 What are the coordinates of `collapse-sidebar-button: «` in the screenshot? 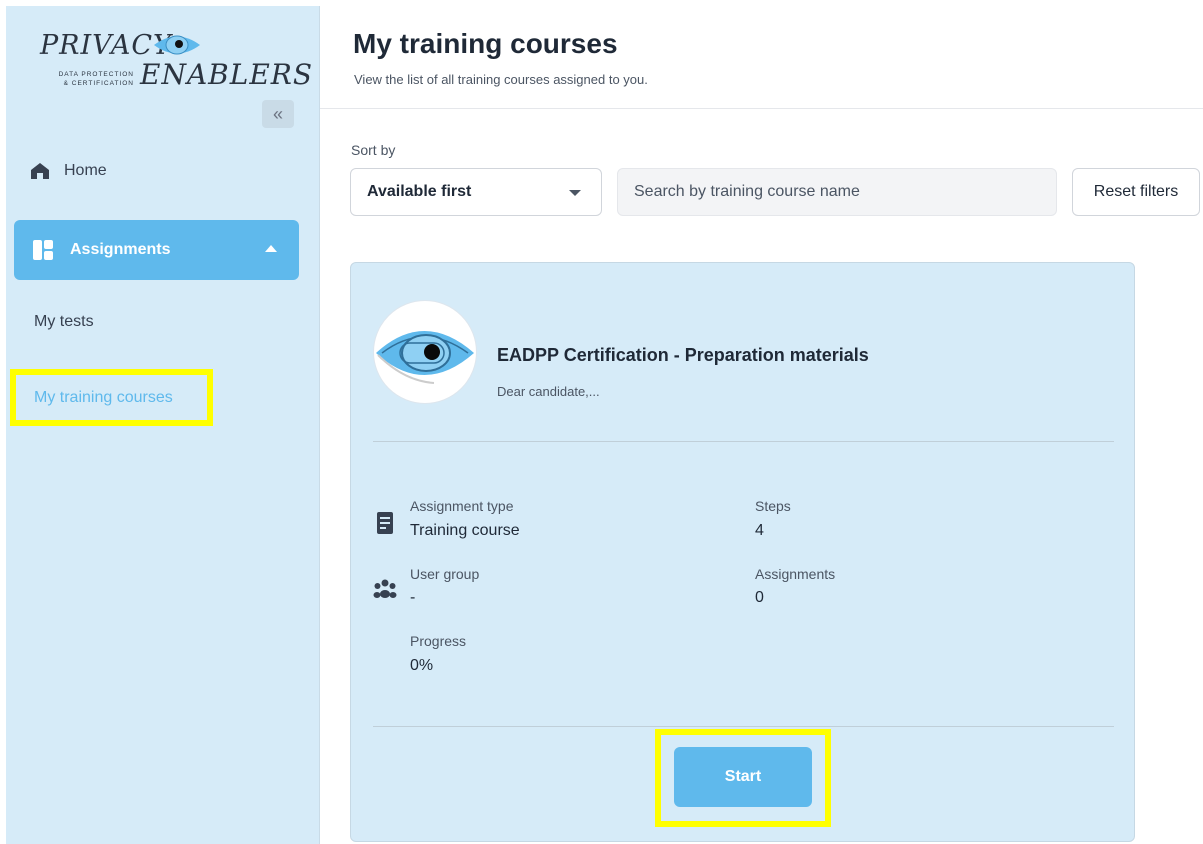 It's located at (278, 114).